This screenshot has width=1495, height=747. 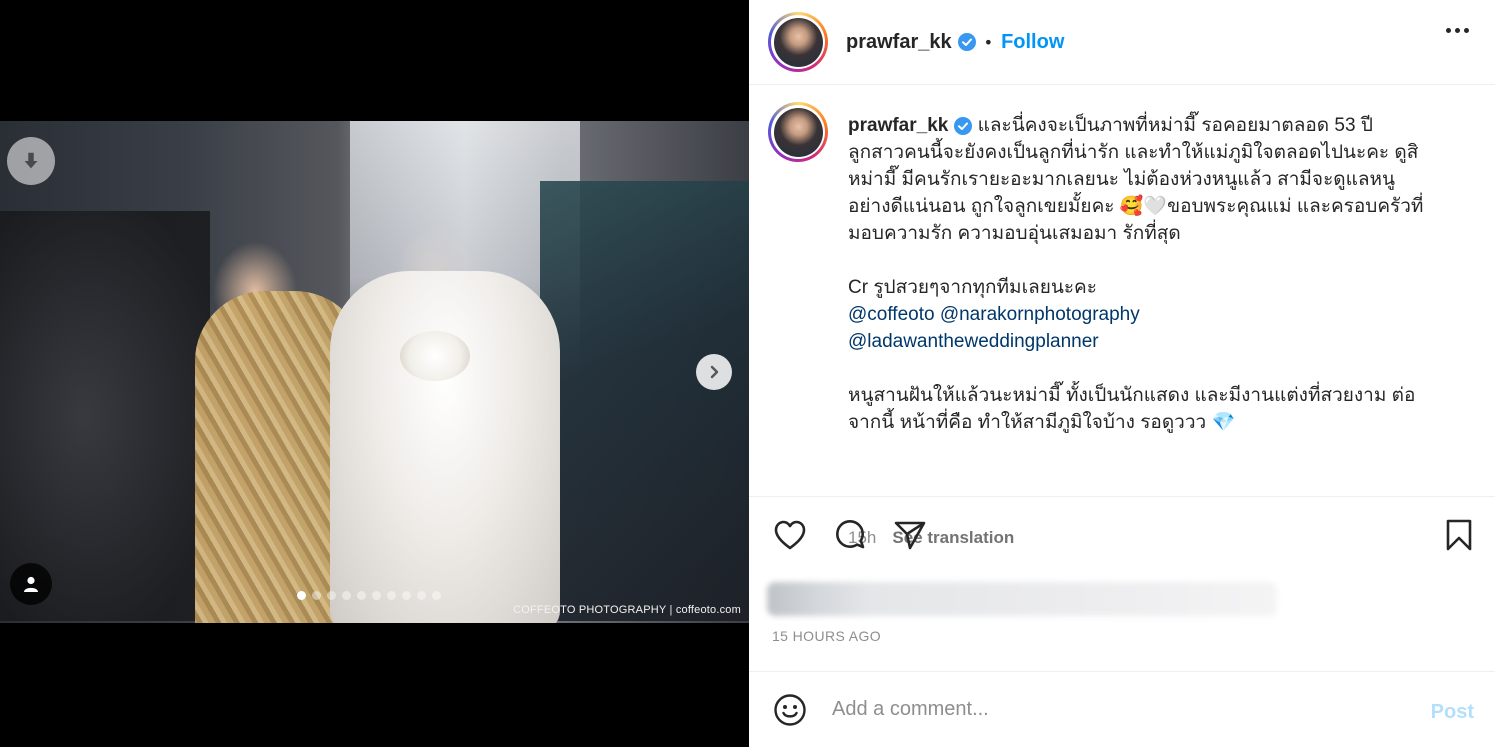 I want to click on emoji-icon, so click(x=790, y=709).